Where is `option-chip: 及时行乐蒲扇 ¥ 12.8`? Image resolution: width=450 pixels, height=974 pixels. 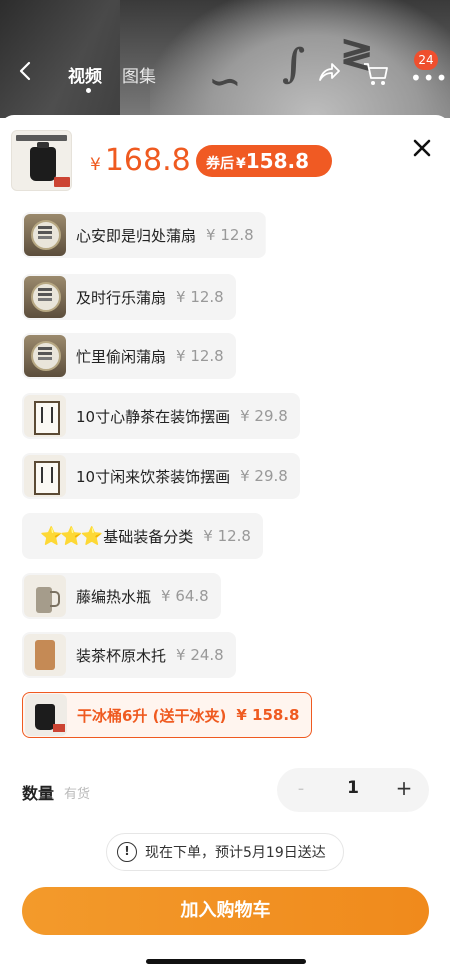 option-chip: 及时行乐蒲扇 ¥ 12.8 is located at coordinates (129, 297).